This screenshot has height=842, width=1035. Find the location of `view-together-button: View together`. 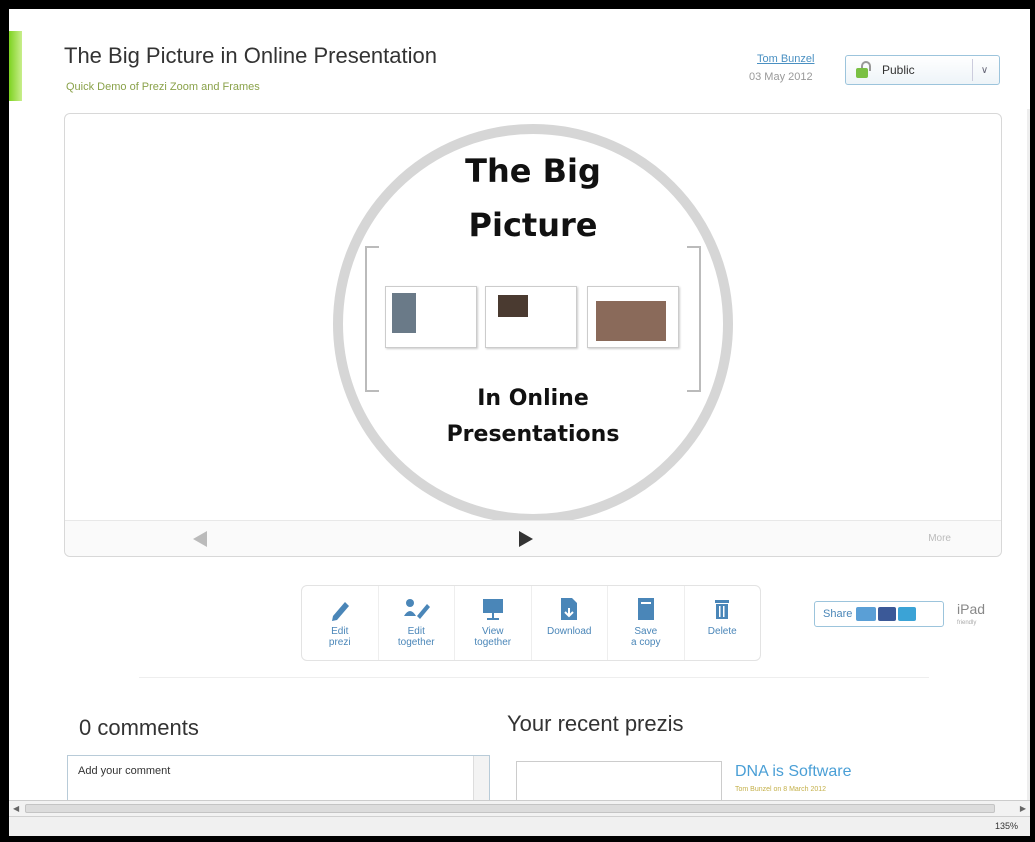

view-together-button: View together is located at coordinates (493, 623).